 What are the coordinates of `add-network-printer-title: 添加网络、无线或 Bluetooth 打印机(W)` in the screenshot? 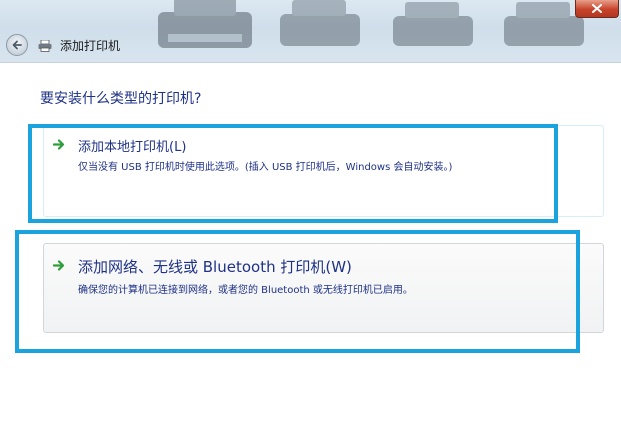 It's located at (215, 267).